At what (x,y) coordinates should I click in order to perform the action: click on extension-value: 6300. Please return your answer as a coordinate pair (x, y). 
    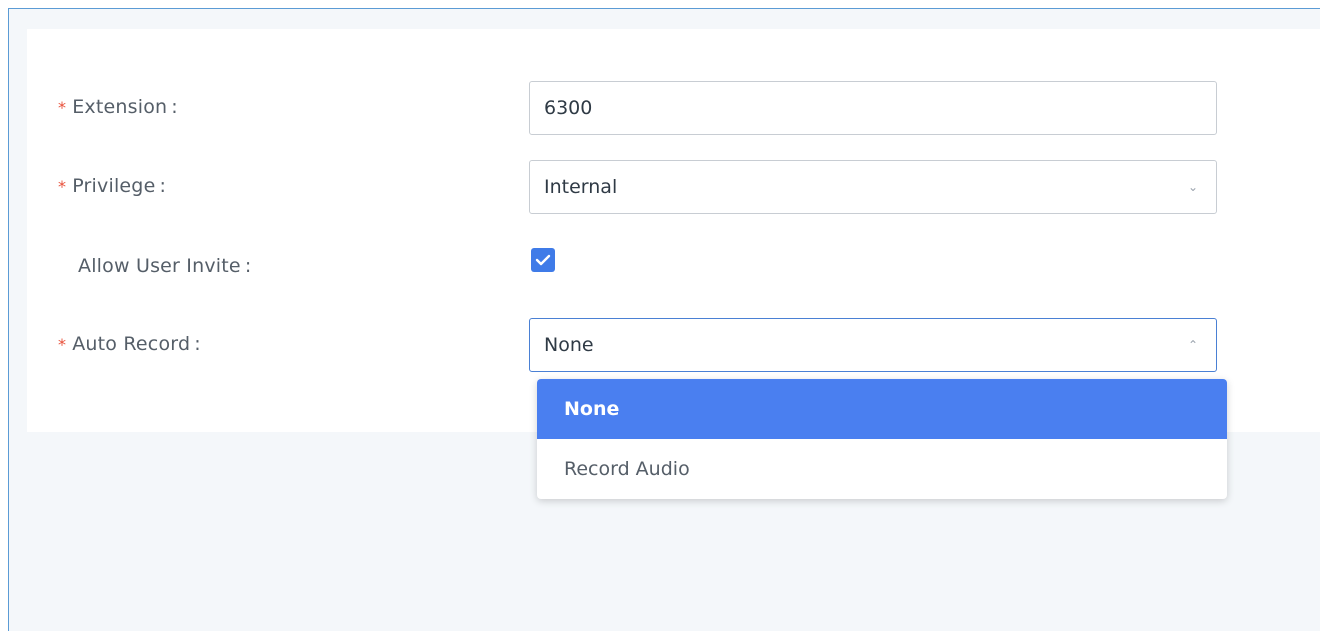
    Looking at the image, I should click on (568, 108).